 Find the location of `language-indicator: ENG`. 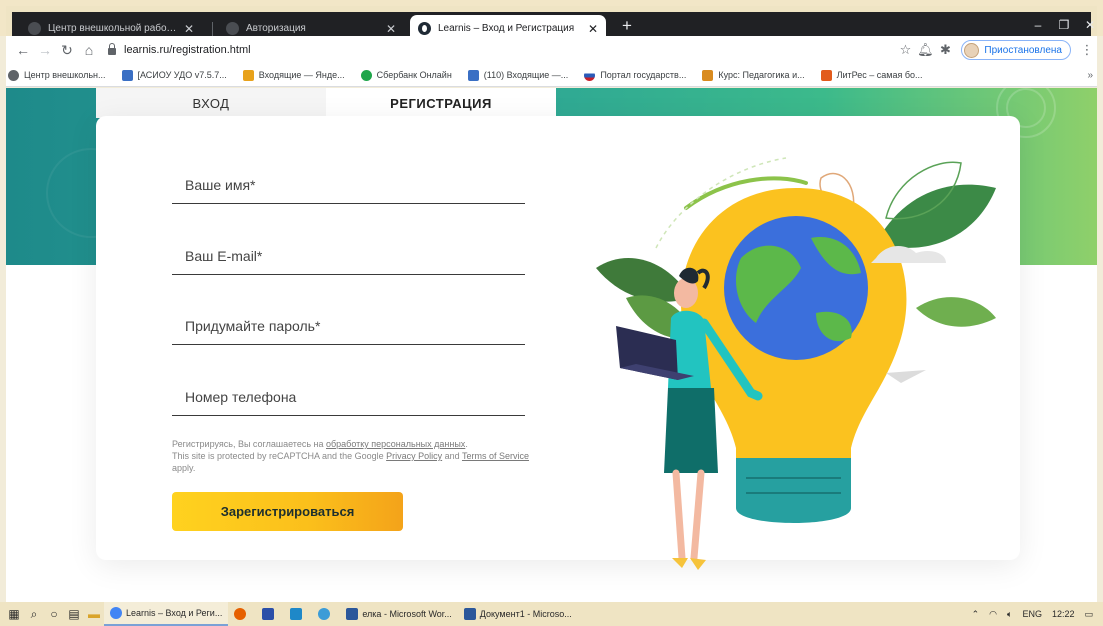

language-indicator: ENG is located at coordinates (1032, 614).